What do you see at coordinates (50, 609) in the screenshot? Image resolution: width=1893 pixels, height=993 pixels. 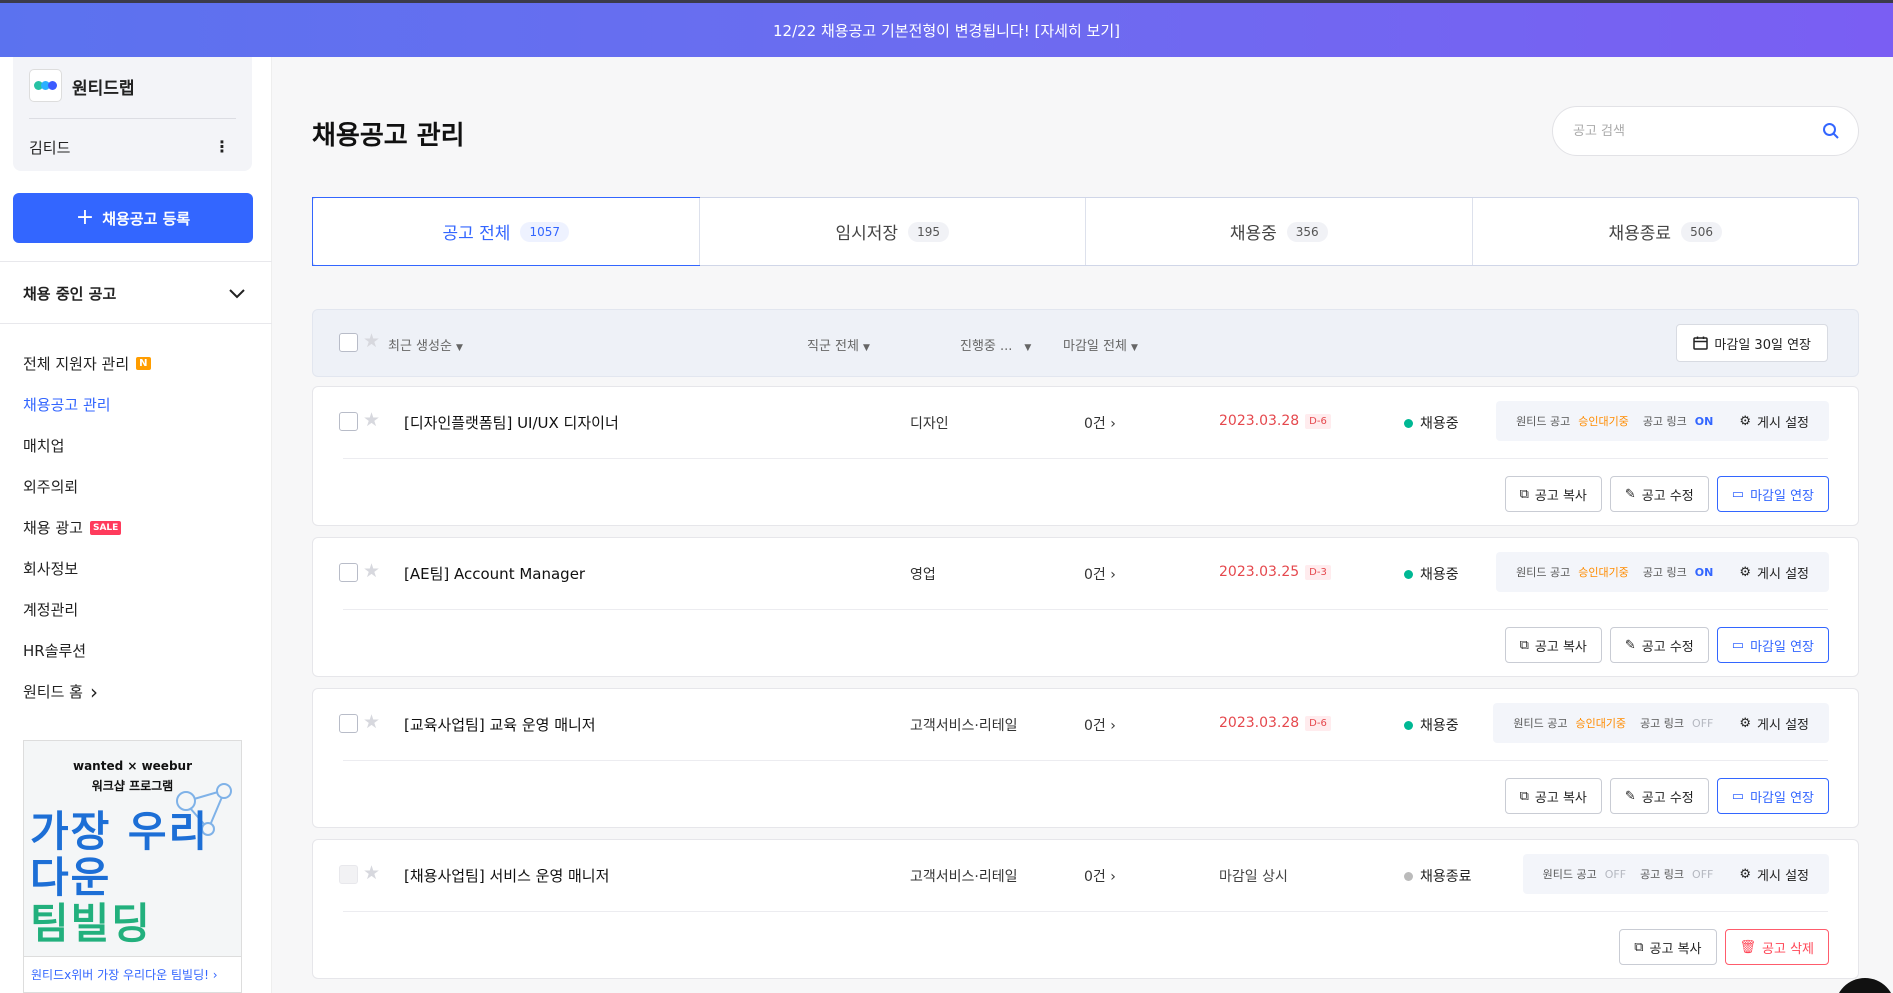 I see `sidebar-item-account: 계정관리` at bounding box center [50, 609].